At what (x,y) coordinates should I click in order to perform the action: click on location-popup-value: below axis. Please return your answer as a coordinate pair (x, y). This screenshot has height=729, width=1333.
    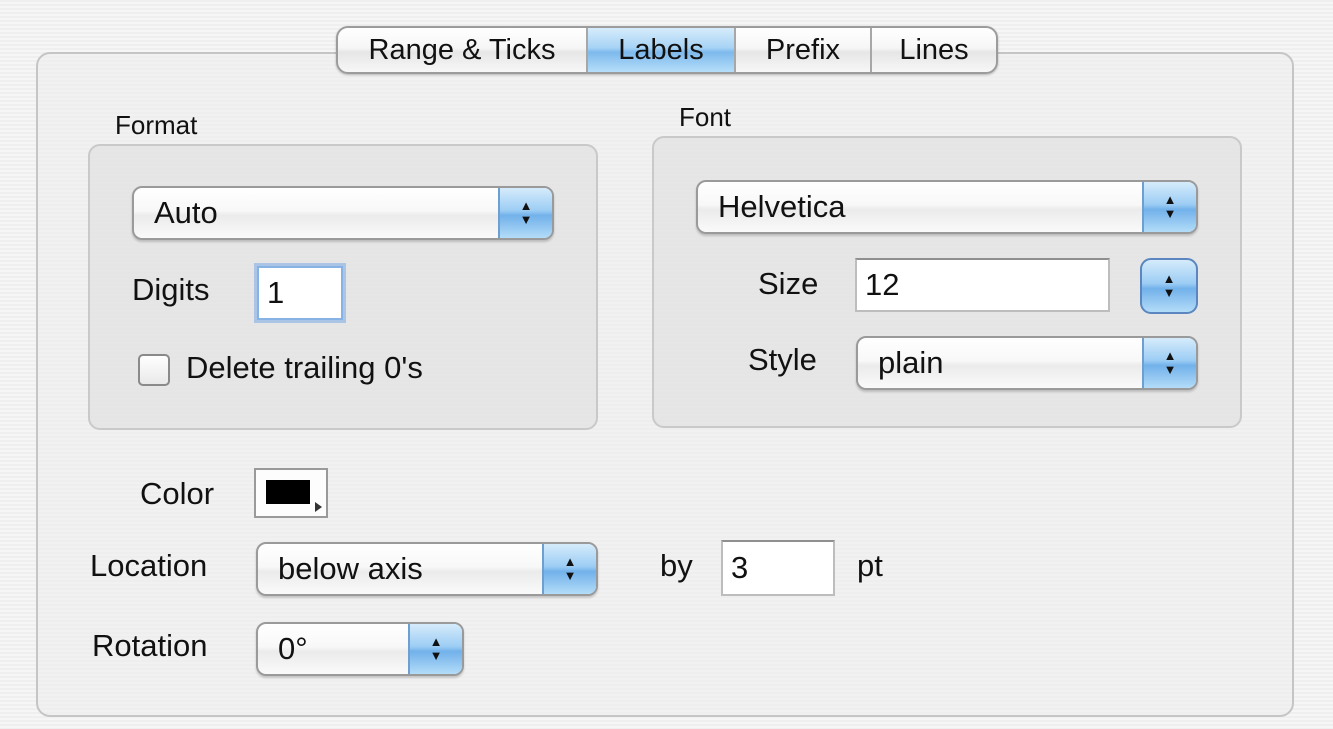
    Looking at the image, I should click on (350, 568).